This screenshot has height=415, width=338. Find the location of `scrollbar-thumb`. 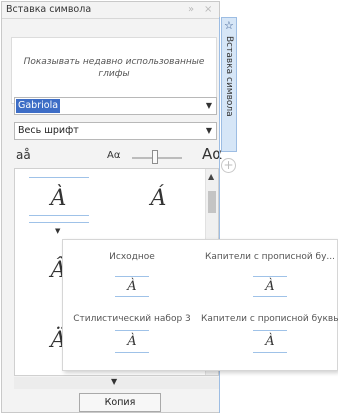

scrollbar-thumb is located at coordinates (212, 202).